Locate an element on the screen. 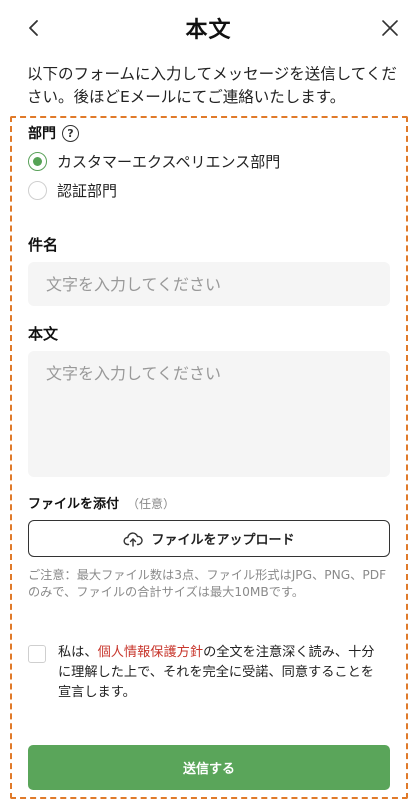 The height and width of the screenshot is (803, 417). upload-button-label: ファイルをアップロード is located at coordinates (223, 540).